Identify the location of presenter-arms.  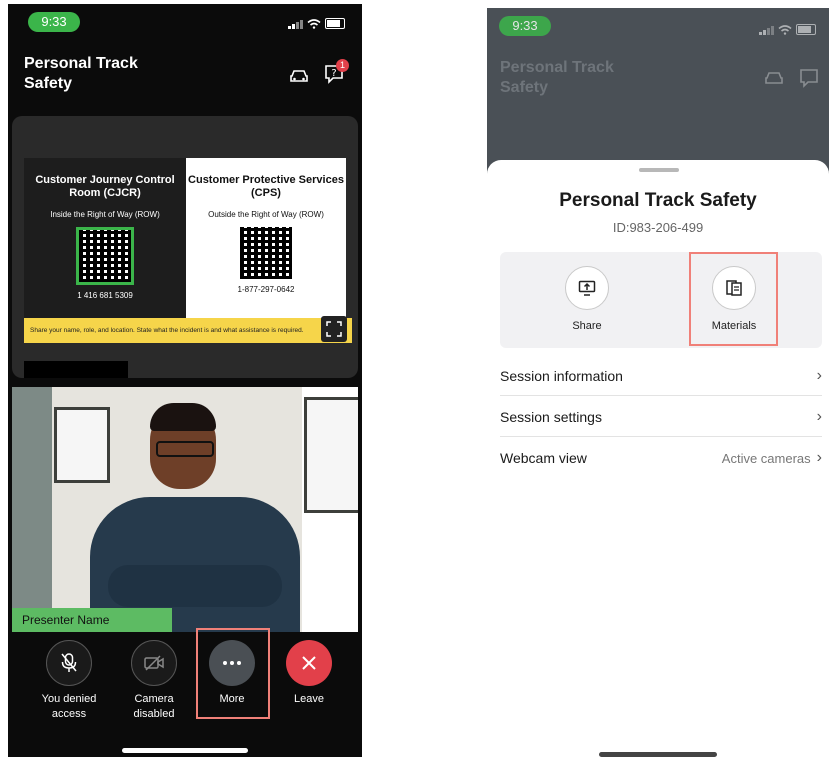
(195, 586).